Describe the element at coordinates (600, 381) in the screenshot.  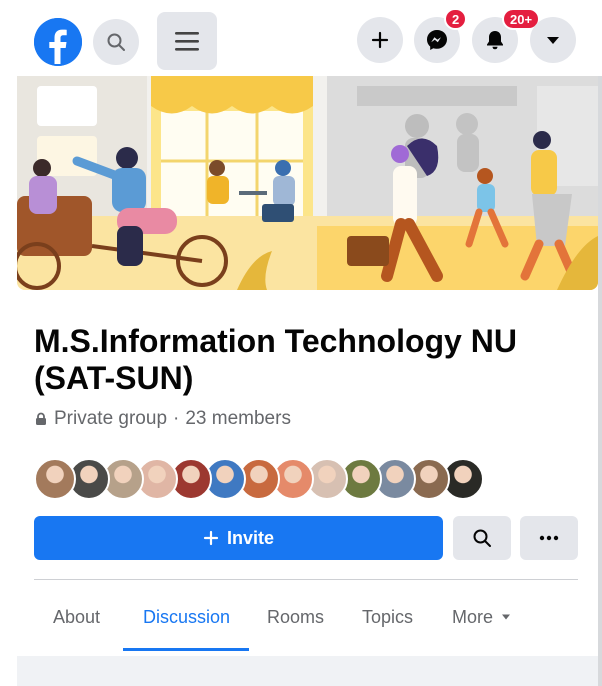
I see `scrollbar-track` at that location.